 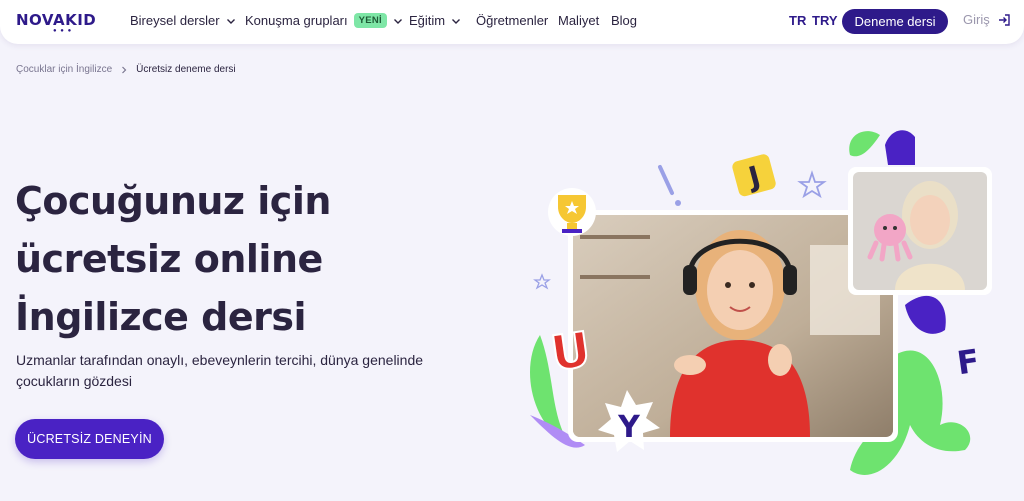 I want to click on nav-bireysel-dersler: Bireysel dersler, so click(x=183, y=20).